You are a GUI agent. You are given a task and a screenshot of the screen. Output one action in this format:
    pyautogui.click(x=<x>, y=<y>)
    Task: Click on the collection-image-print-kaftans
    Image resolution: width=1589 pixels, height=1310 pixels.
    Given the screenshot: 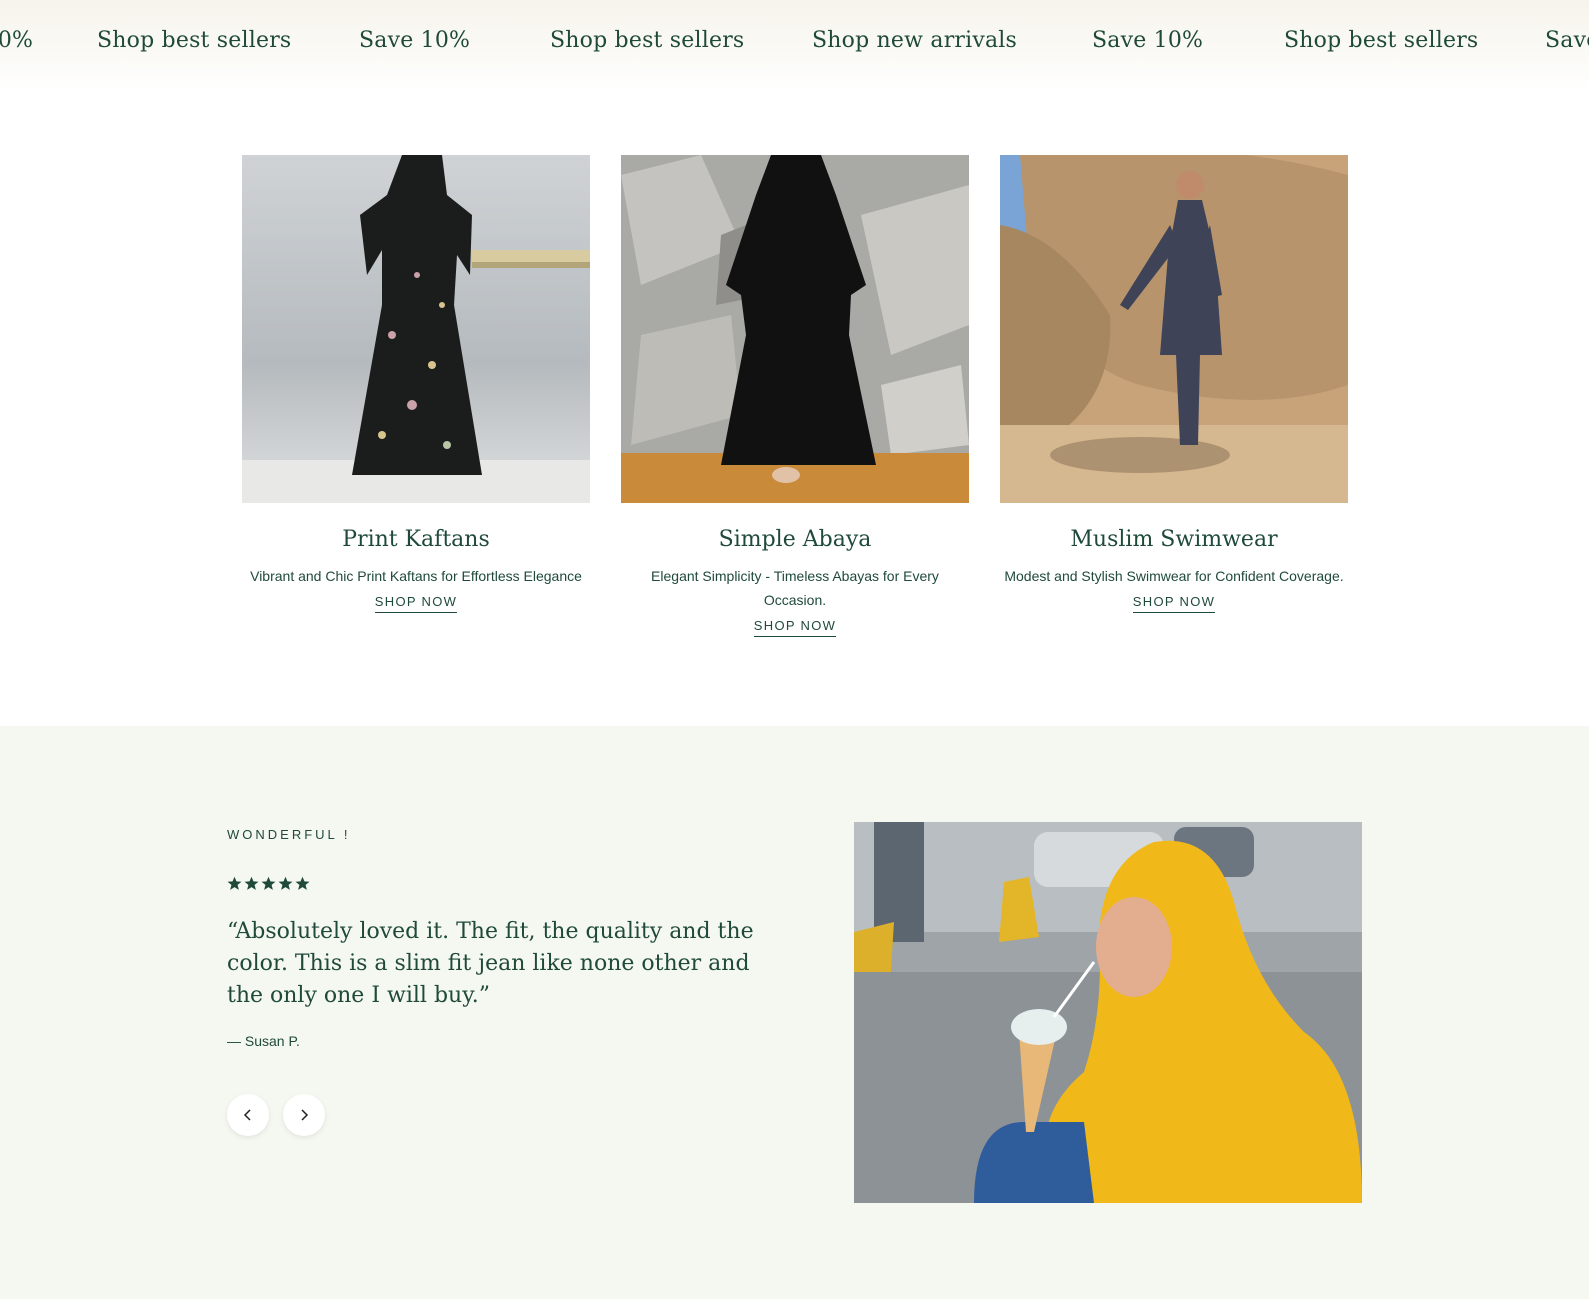 What is the action you would take?
    pyautogui.click(x=416, y=329)
    